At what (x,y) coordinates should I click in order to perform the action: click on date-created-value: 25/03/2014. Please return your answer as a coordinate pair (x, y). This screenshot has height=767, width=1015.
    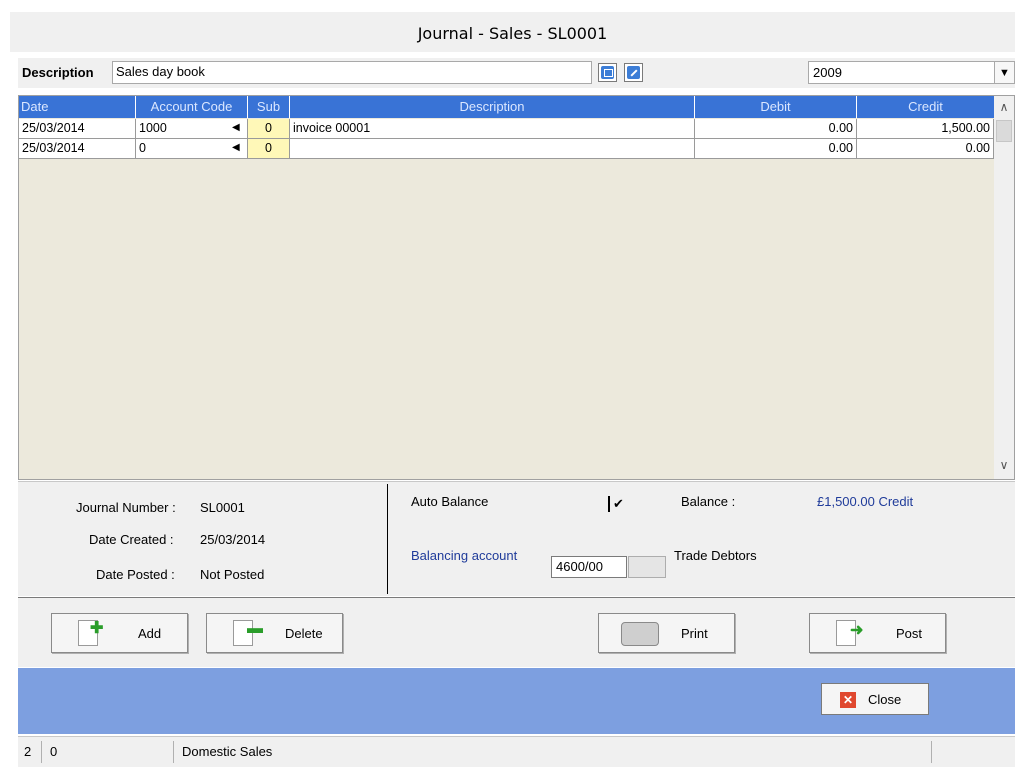
    Looking at the image, I should click on (233, 539).